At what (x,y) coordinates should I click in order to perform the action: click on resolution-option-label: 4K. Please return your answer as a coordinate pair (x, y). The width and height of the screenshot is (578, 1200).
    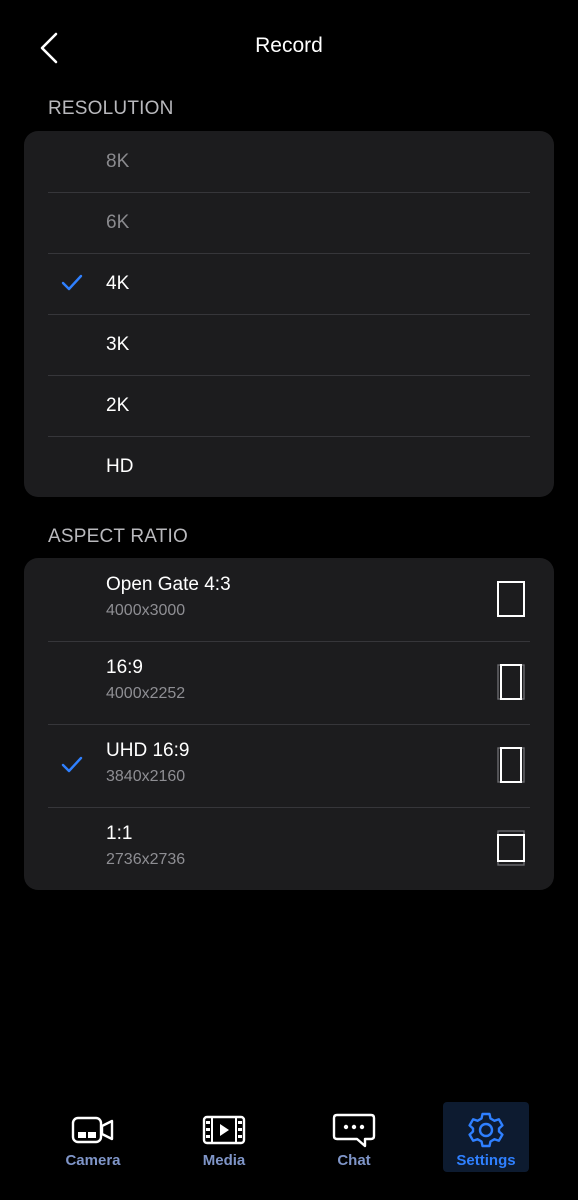
    Looking at the image, I should click on (118, 283).